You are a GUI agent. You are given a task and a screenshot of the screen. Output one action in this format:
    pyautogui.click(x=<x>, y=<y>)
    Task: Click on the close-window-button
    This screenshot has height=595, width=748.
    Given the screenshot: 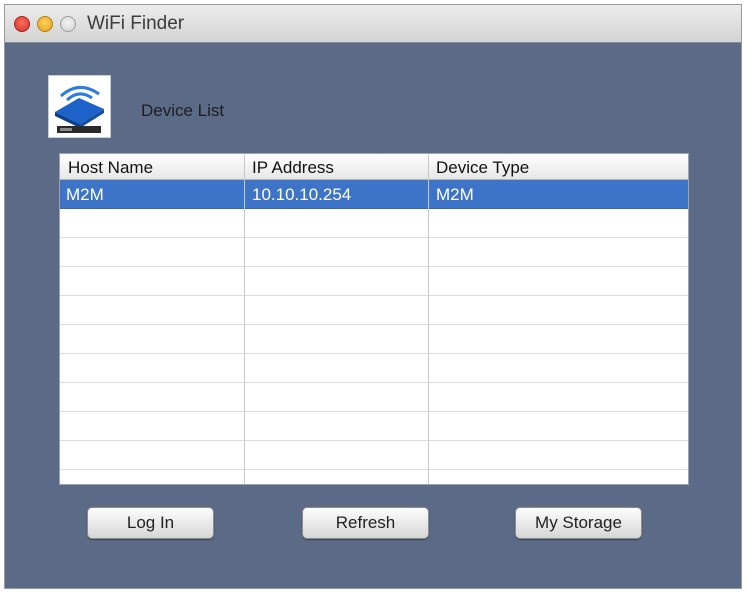 What is the action you would take?
    pyautogui.click(x=22, y=24)
    